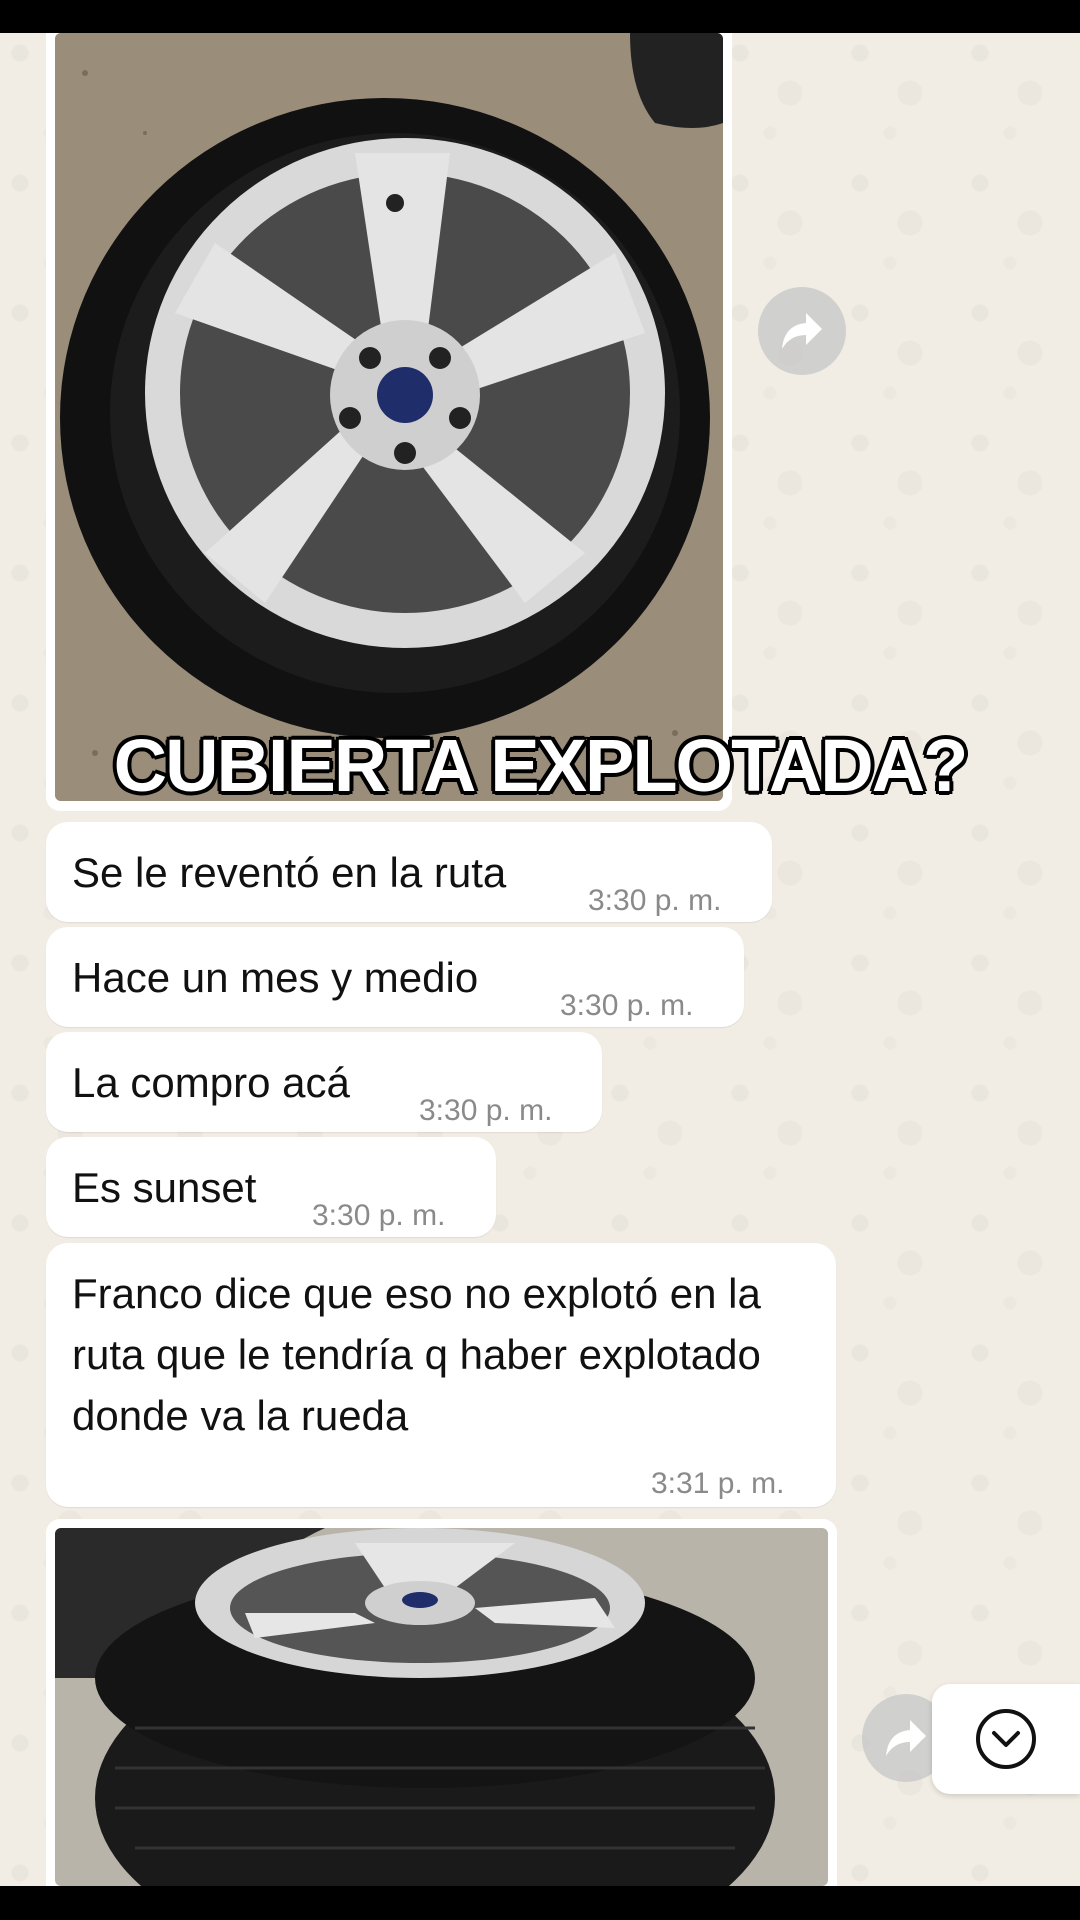 This screenshot has width=1080, height=1920. Describe the element at coordinates (211, 1082) in the screenshot. I see `message-text: La compro acá` at that location.